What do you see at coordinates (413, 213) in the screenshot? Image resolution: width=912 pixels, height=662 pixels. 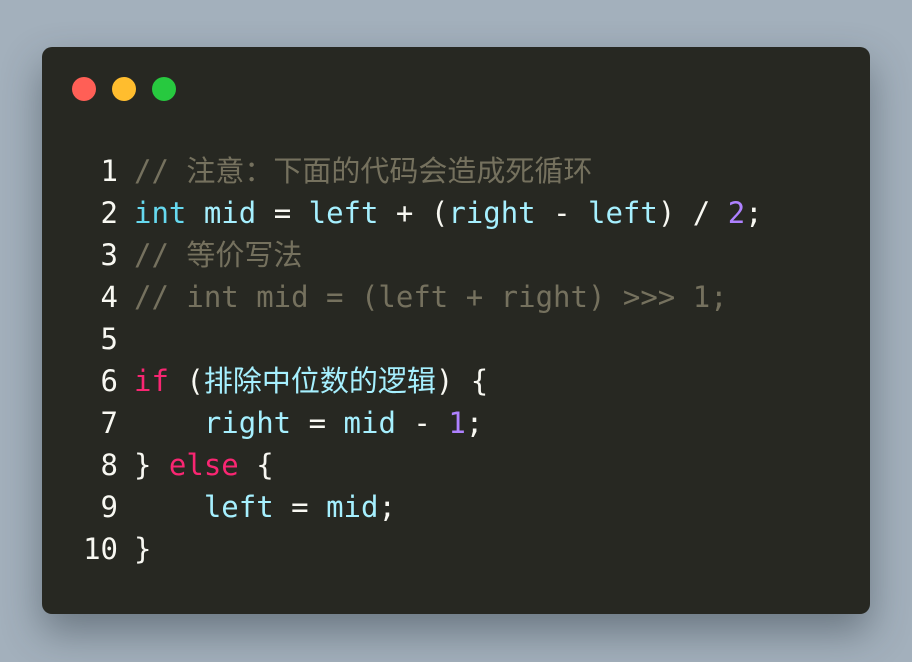 I see `operator: + (` at bounding box center [413, 213].